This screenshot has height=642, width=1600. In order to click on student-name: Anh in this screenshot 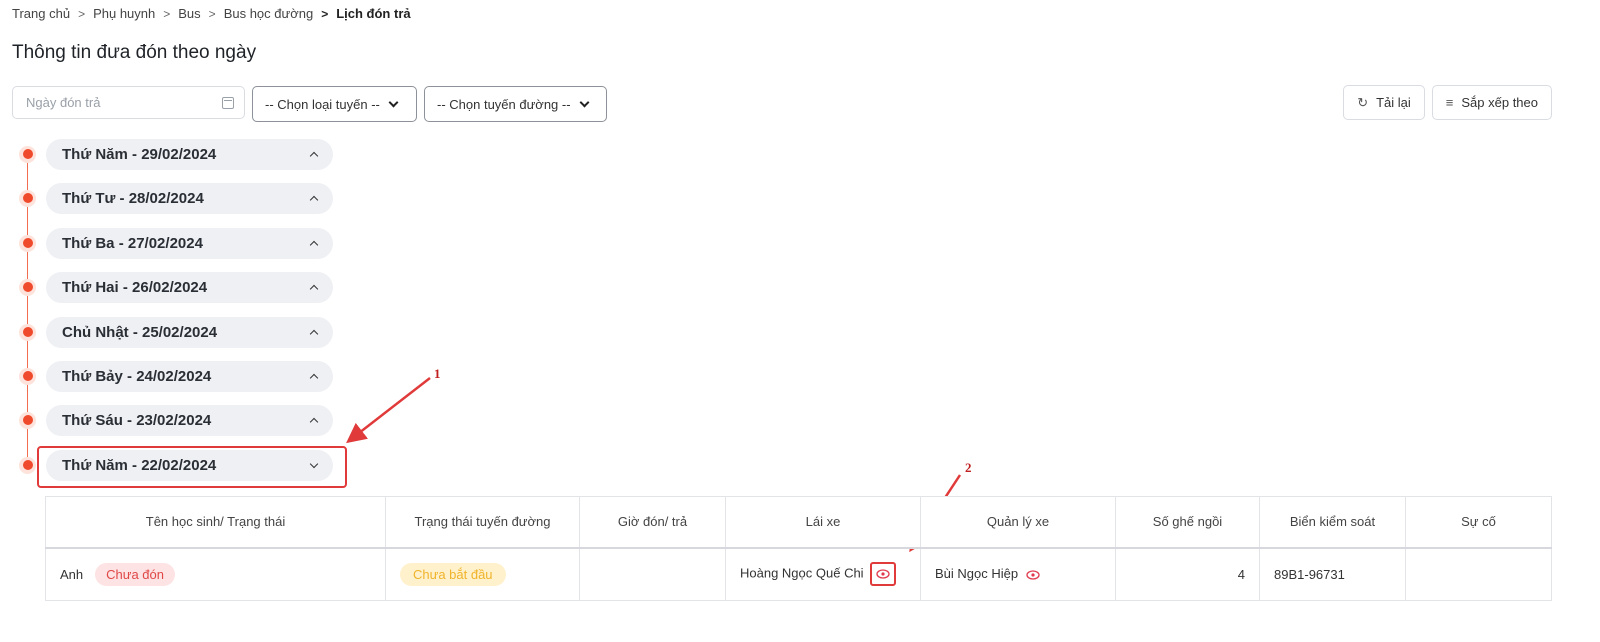, I will do `click(72, 574)`.